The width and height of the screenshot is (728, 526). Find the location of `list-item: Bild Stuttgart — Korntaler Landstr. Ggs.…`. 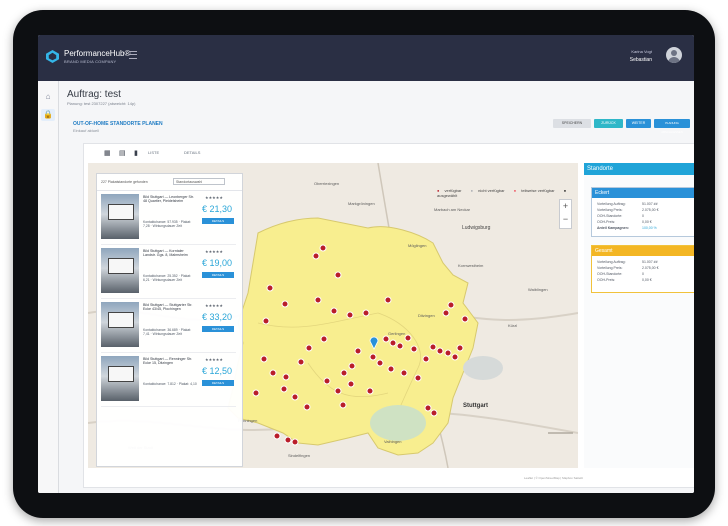

list-item: Bild Stuttgart — Korntaler Landstr. Ggs.… is located at coordinates (168, 272).